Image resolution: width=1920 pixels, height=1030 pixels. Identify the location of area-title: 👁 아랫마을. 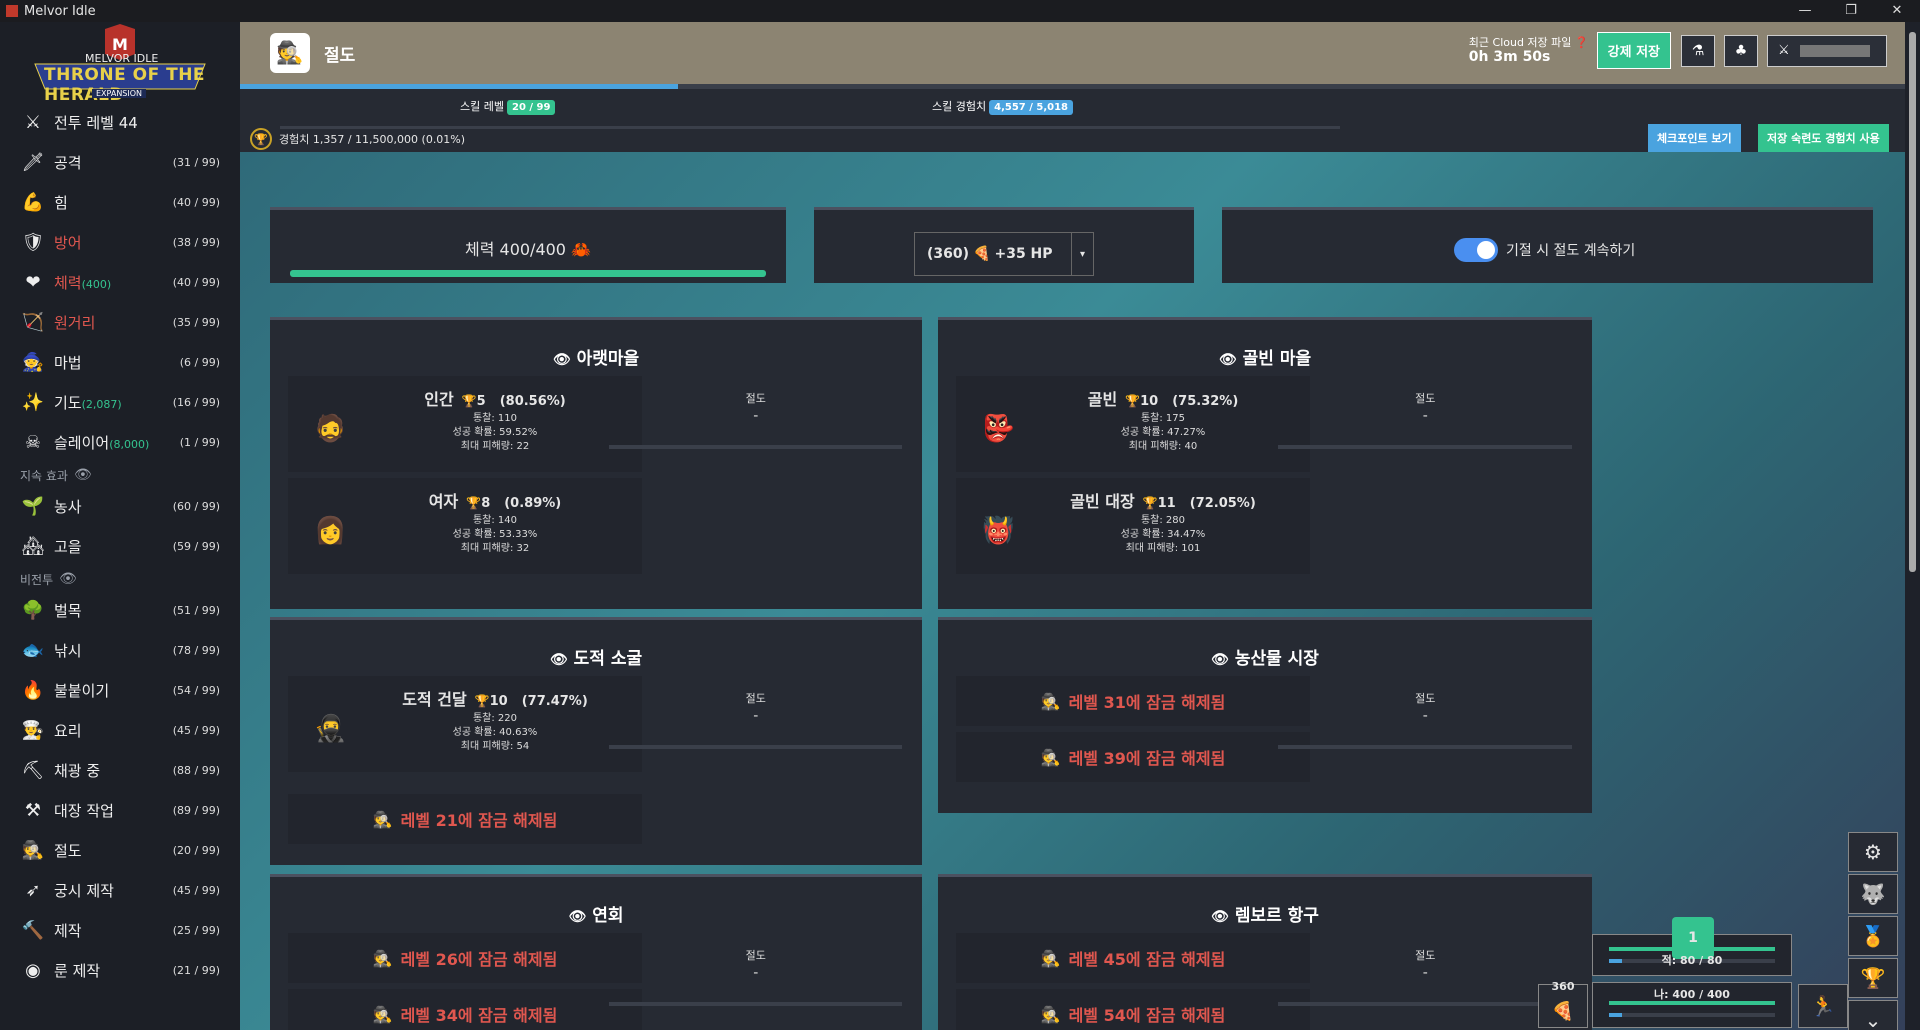
(596, 356).